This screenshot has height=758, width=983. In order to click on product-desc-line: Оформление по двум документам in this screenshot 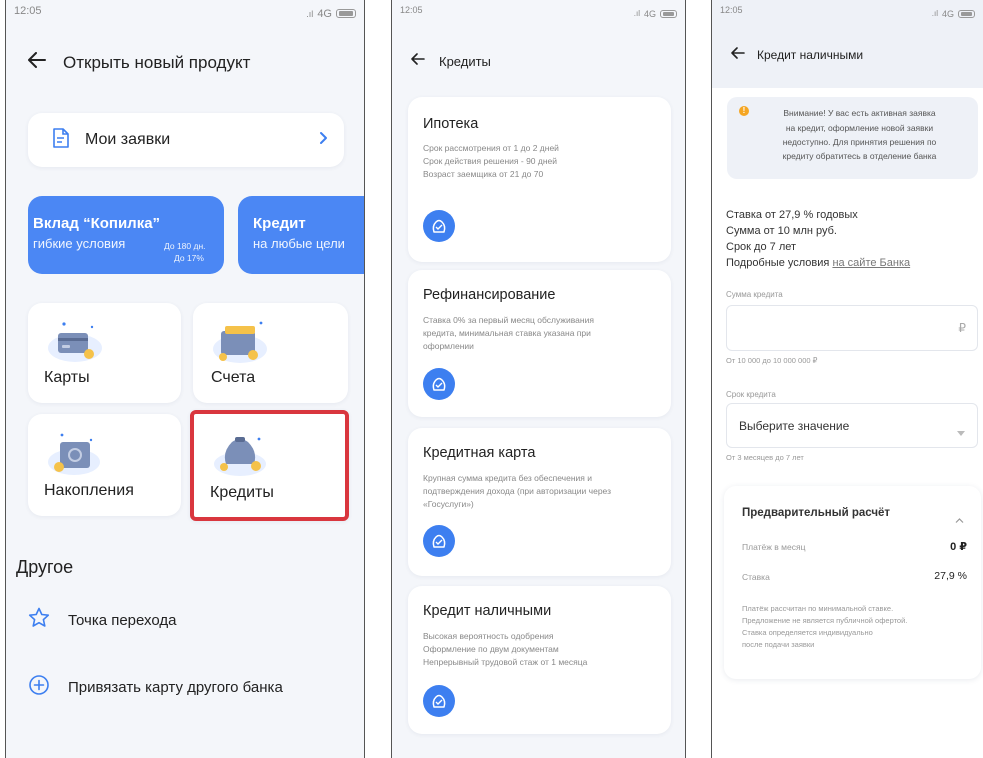, I will do `click(491, 649)`.